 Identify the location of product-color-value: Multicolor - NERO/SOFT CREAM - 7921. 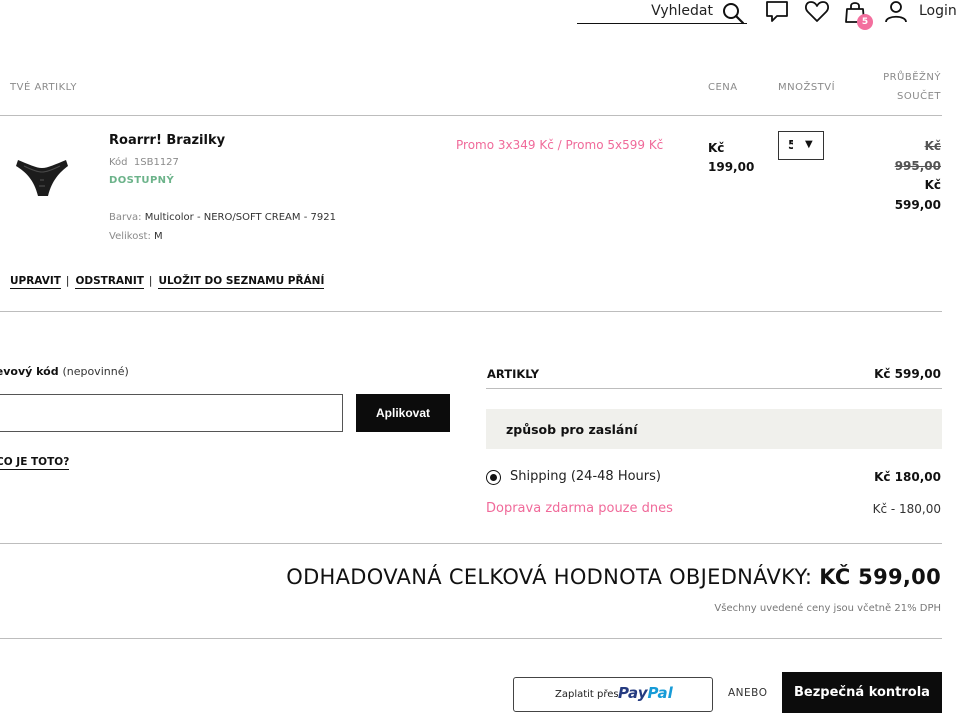
(240, 217).